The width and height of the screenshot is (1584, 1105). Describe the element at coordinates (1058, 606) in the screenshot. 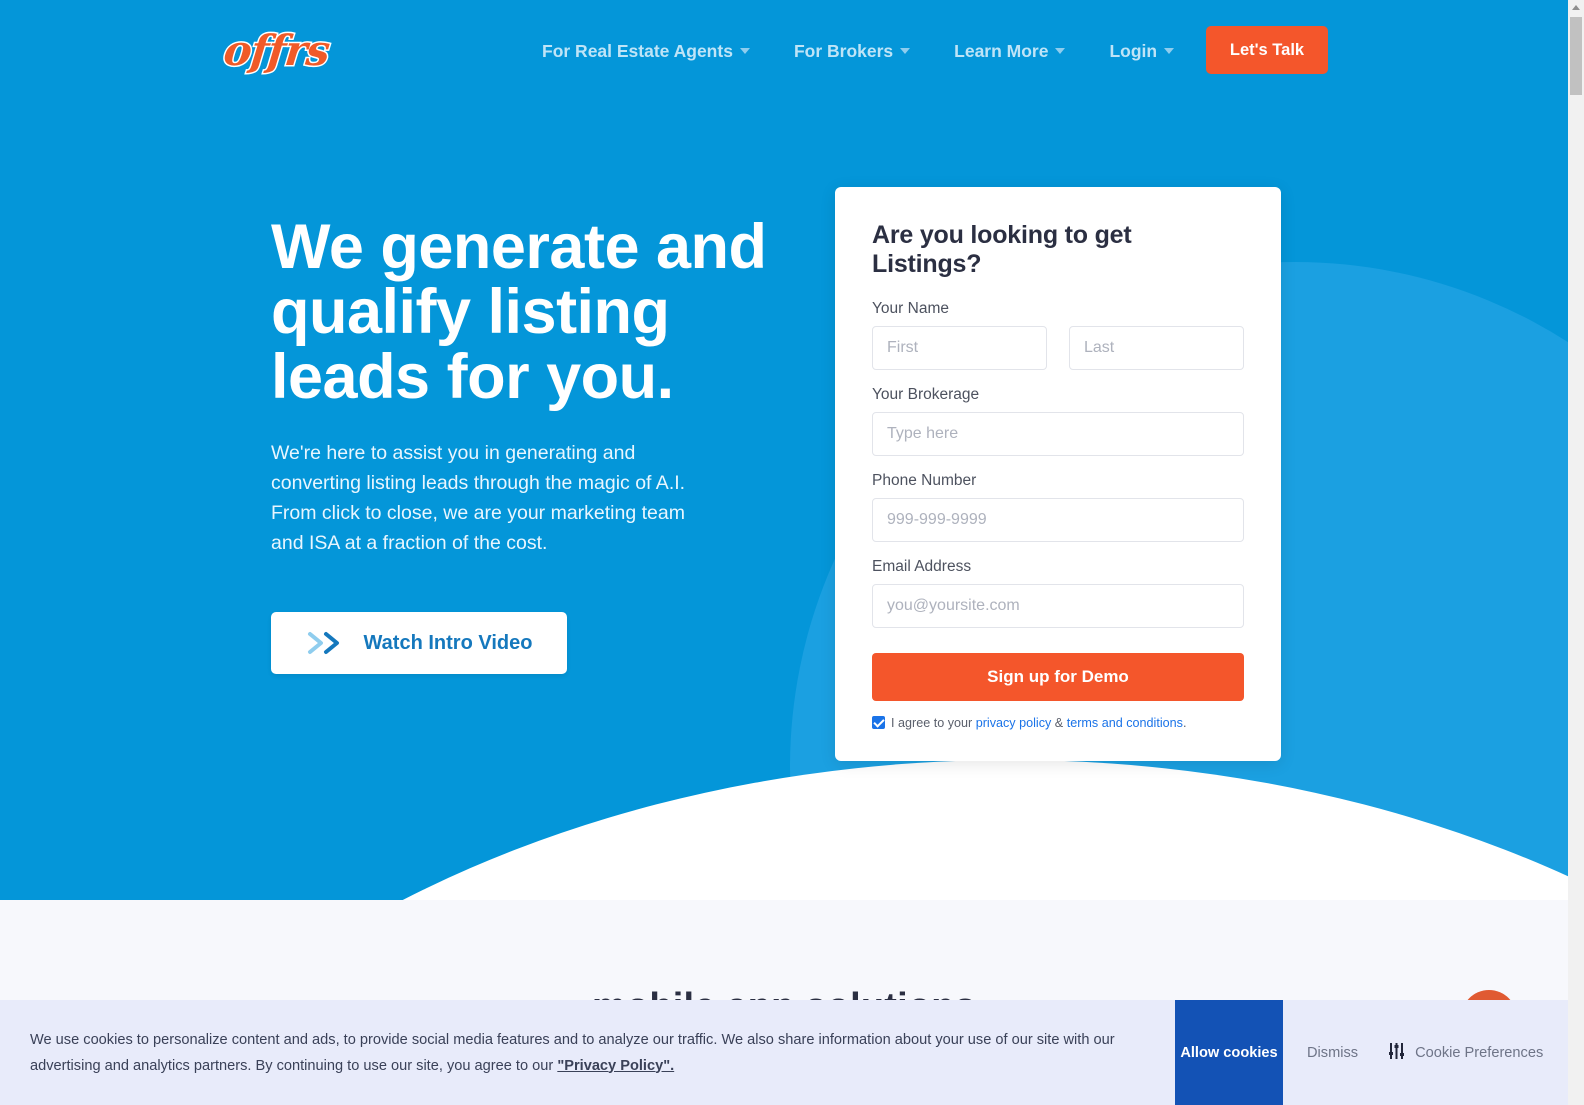

I see `email-input` at that location.